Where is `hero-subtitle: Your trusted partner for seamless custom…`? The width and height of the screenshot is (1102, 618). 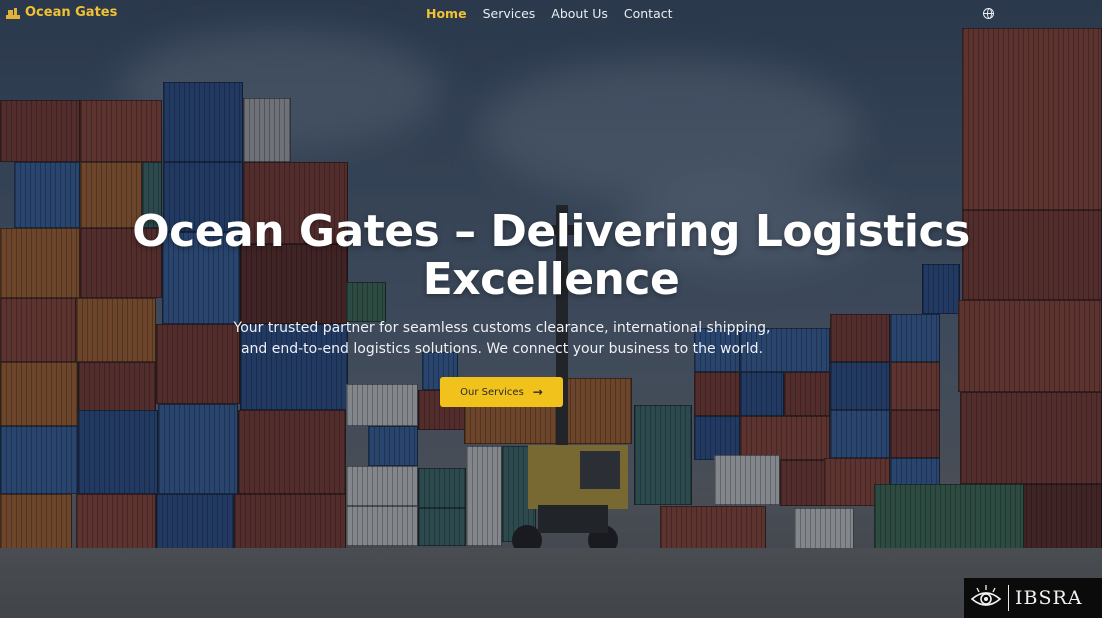
hero-subtitle: Your trusted partner for seamless custom… is located at coordinates (502, 339).